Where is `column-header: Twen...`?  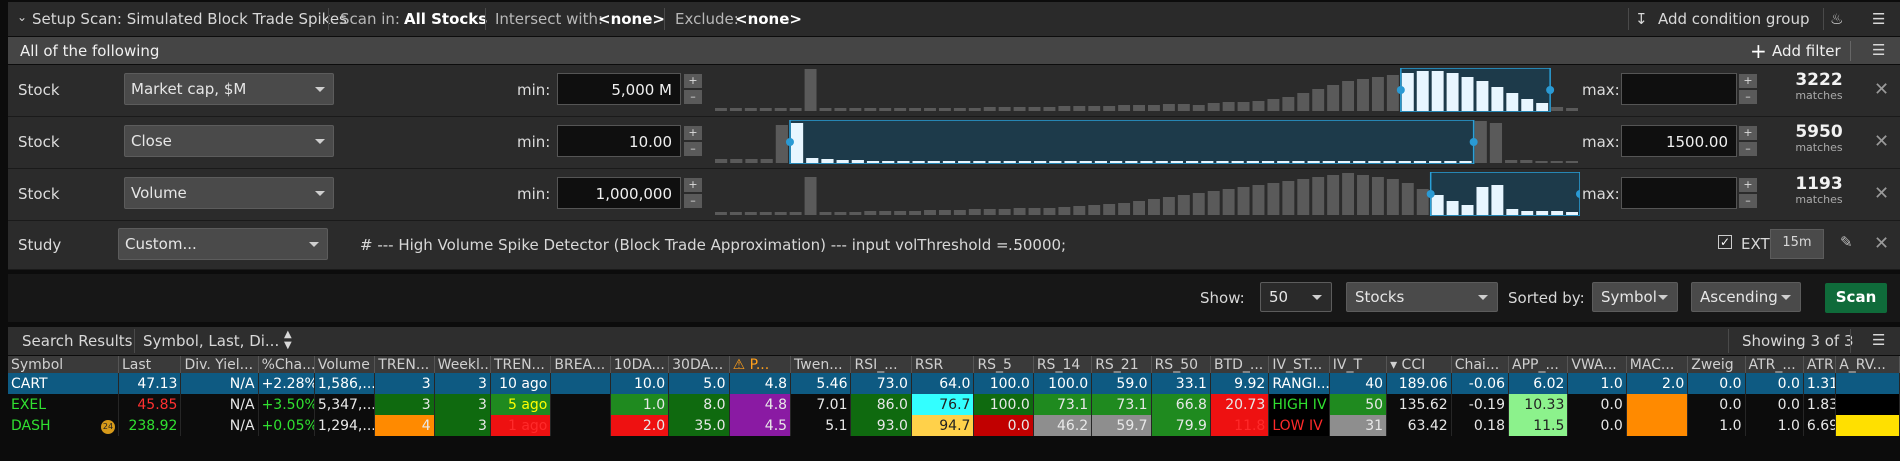
column-header: Twen... is located at coordinates (821, 364).